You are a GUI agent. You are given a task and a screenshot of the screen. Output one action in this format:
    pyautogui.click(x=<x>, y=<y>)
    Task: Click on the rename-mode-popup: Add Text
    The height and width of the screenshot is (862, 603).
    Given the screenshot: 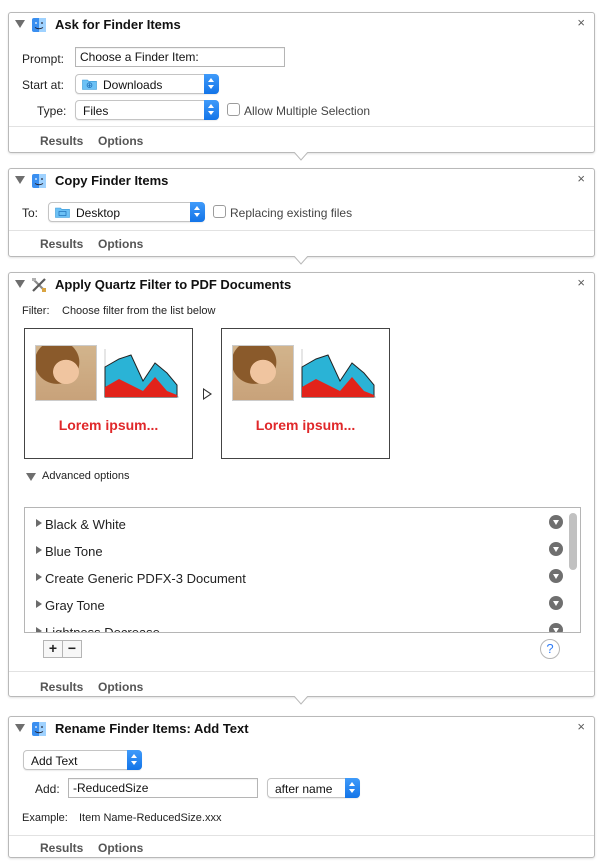 What is the action you would take?
    pyautogui.click(x=82, y=760)
    